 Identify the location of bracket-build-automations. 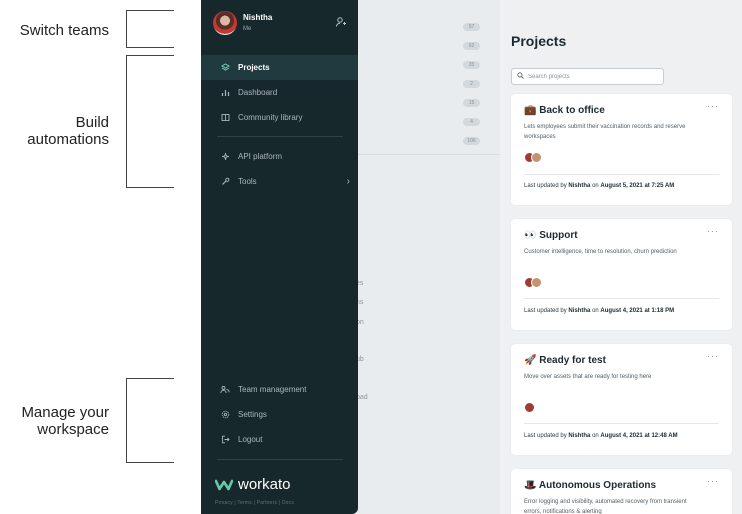
(150, 121).